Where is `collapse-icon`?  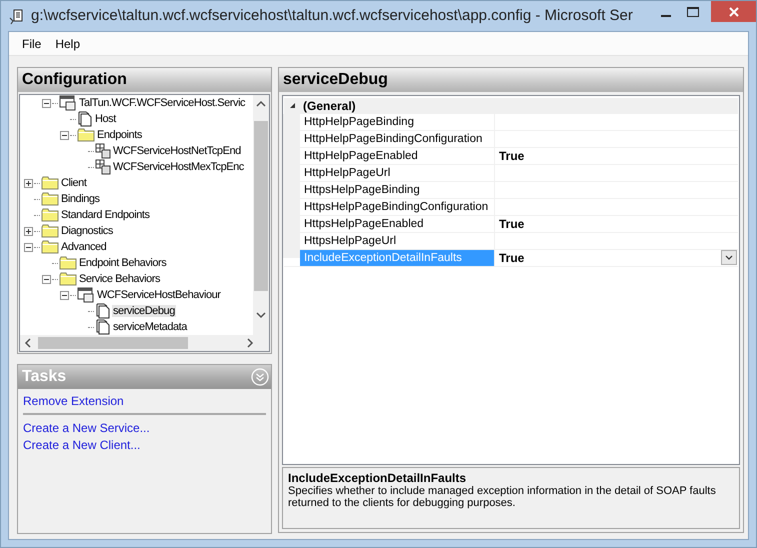 collapse-icon is located at coordinates (260, 377).